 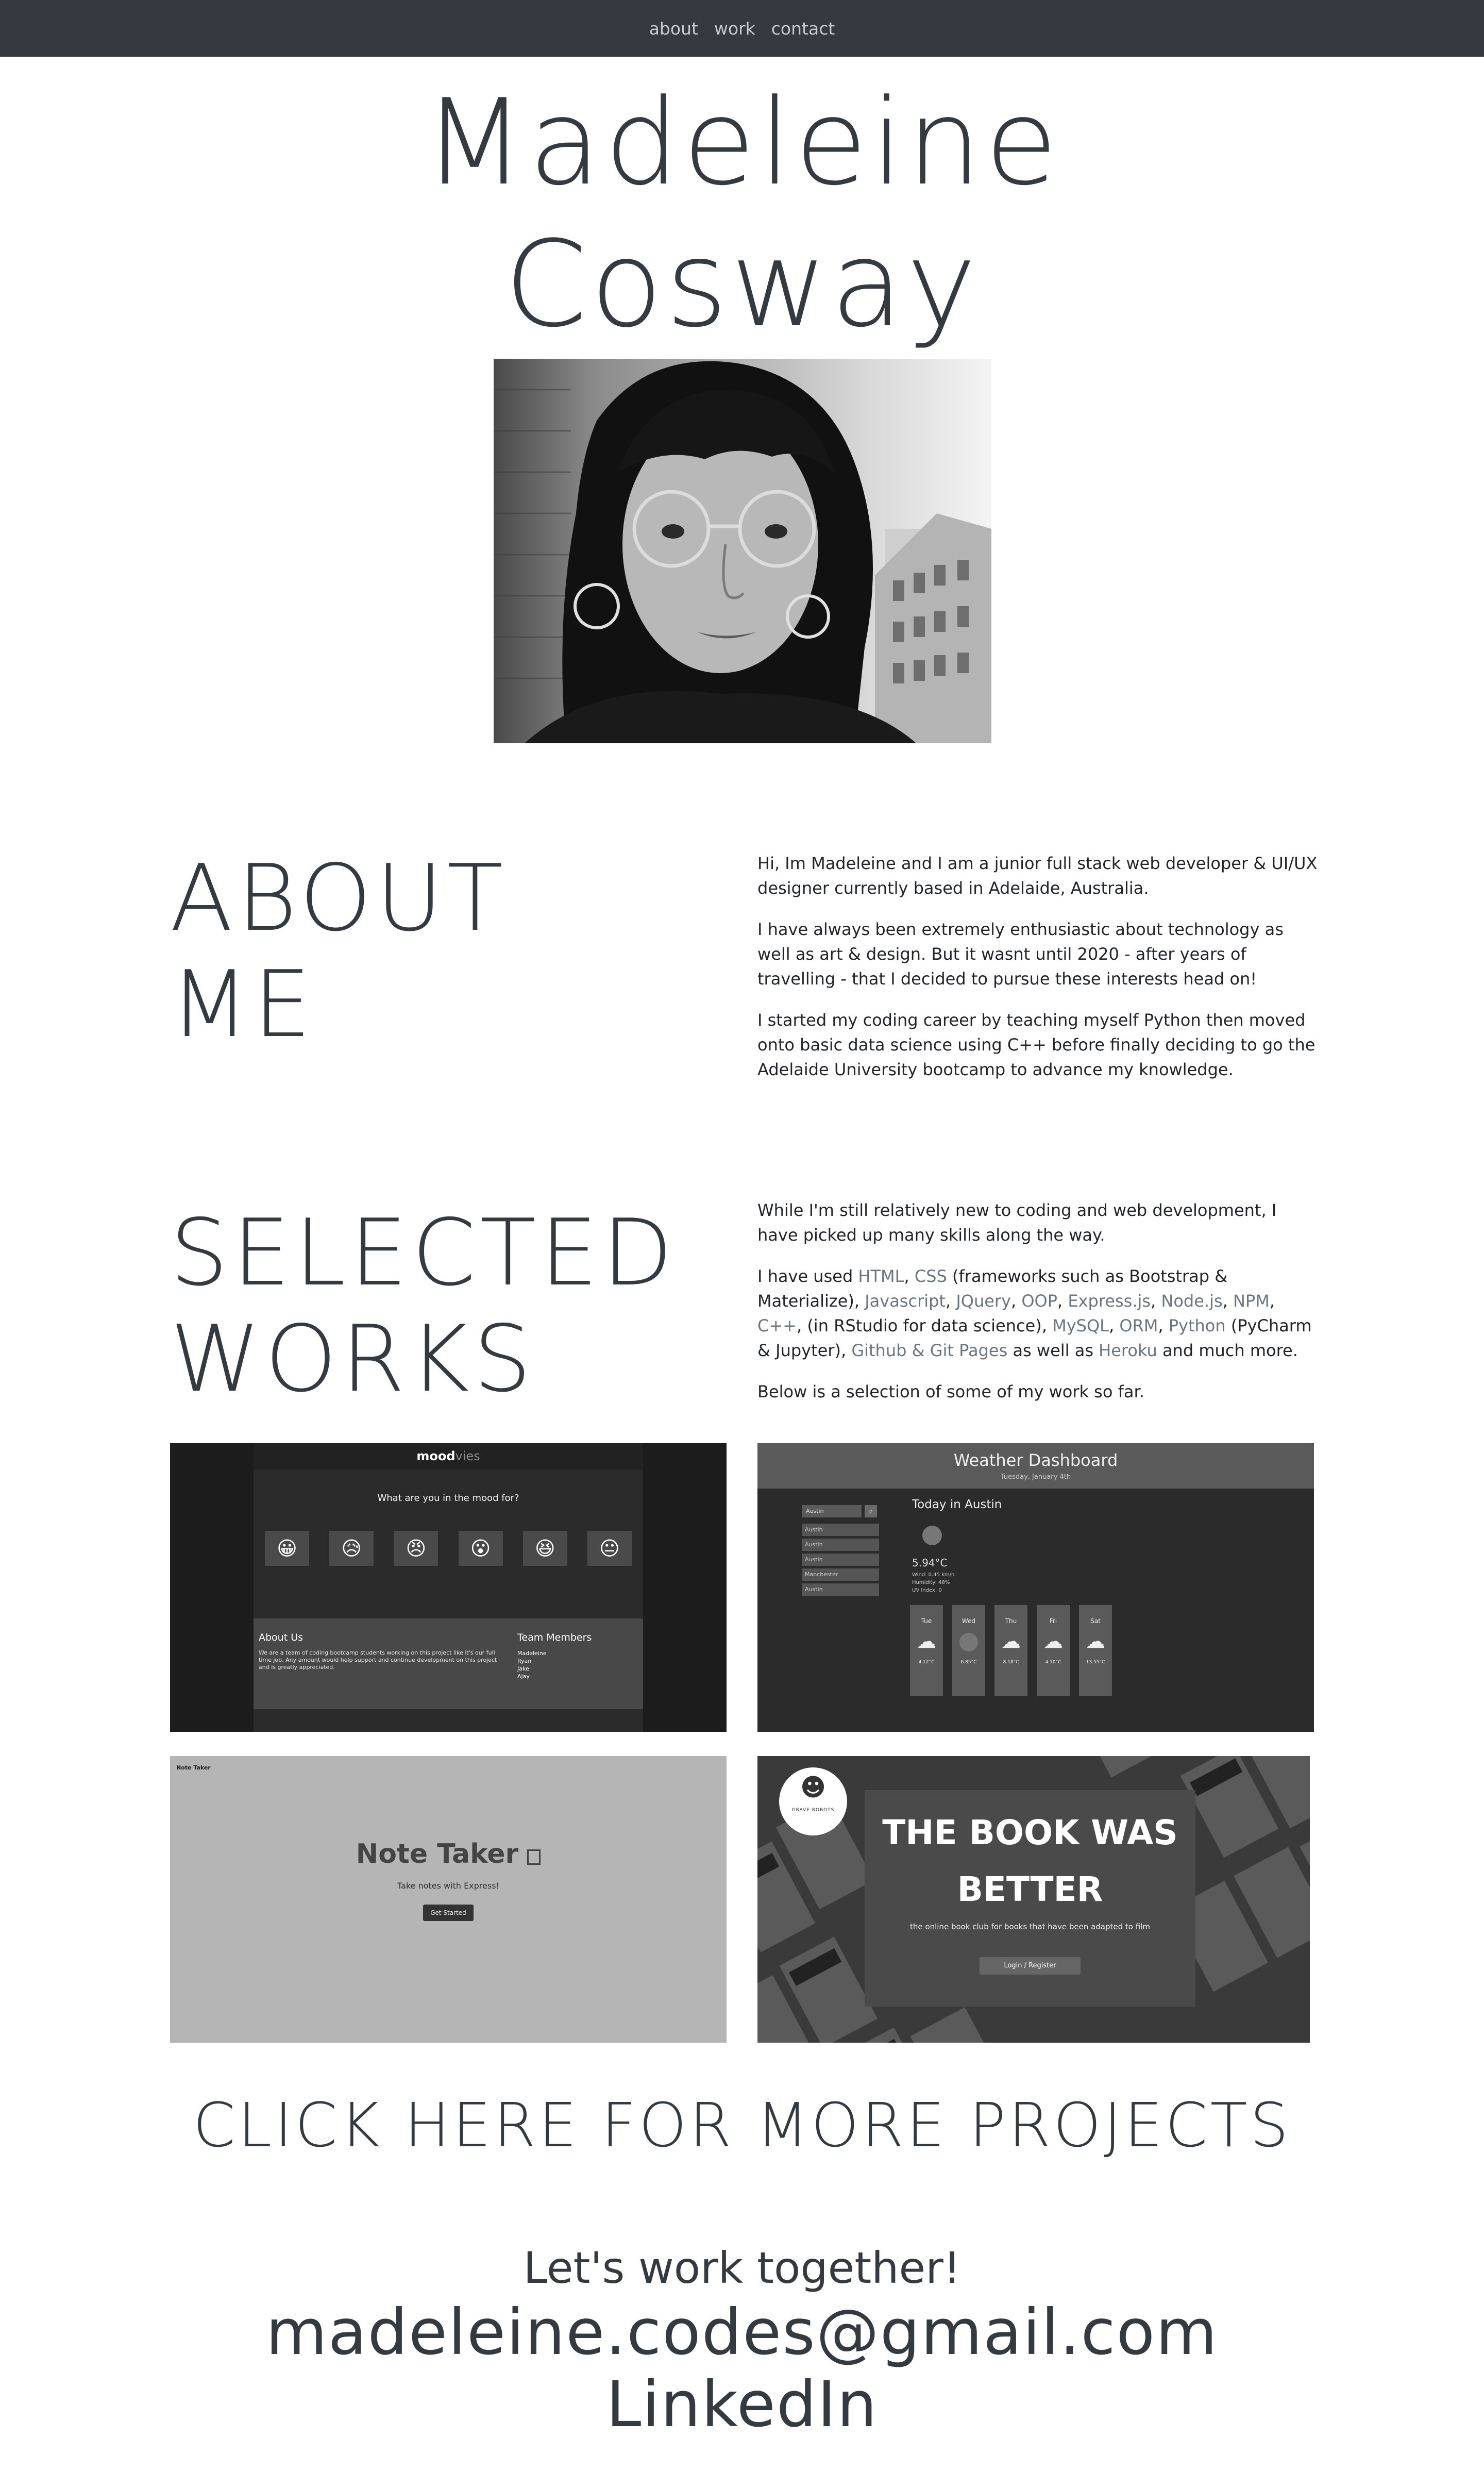 I want to click on skill-link: CSS, so click(x=931, y=1276).